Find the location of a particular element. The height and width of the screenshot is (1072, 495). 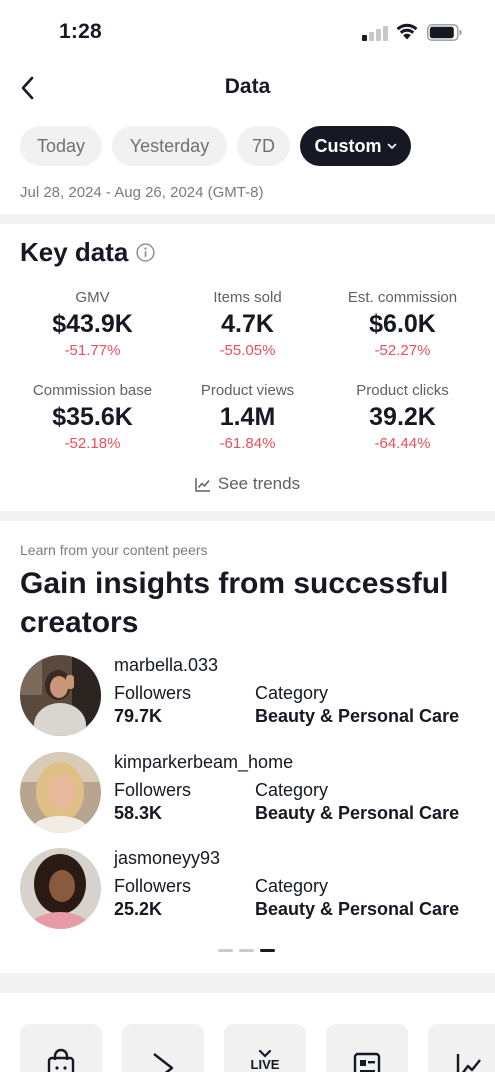

chevron-down-icon is located at coordinates (391, 146).